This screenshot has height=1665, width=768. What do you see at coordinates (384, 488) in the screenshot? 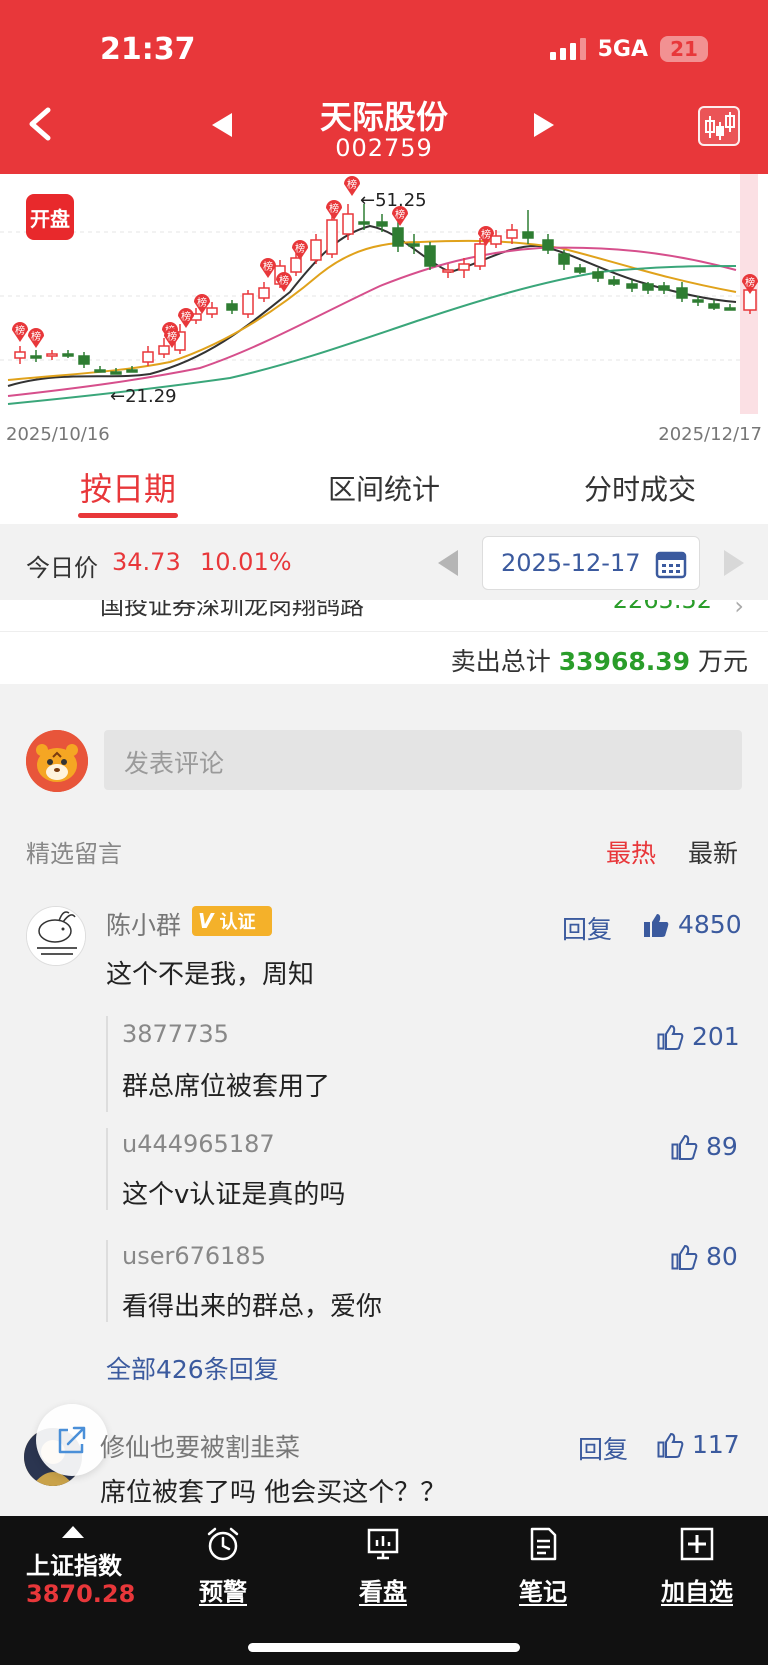
I see `tab-range-stats: 区间统计` at bounding box center [384, 488].